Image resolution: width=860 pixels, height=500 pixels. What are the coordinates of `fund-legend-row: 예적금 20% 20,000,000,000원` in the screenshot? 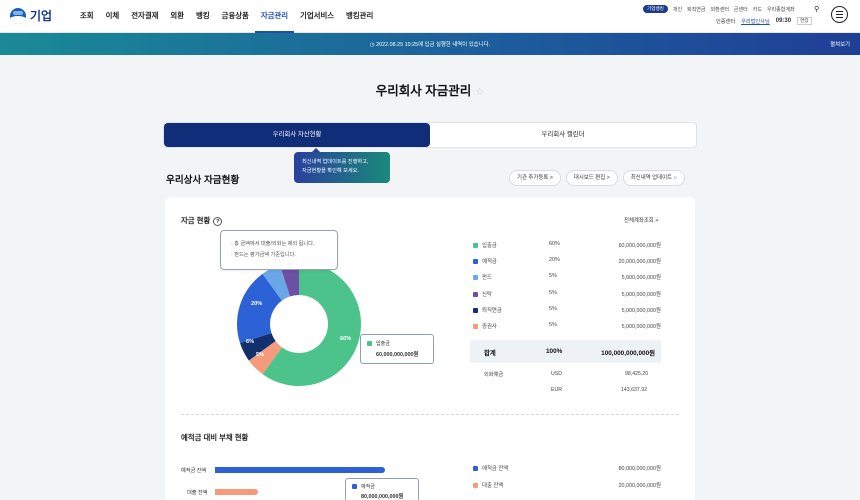 It's located at (567, 265).